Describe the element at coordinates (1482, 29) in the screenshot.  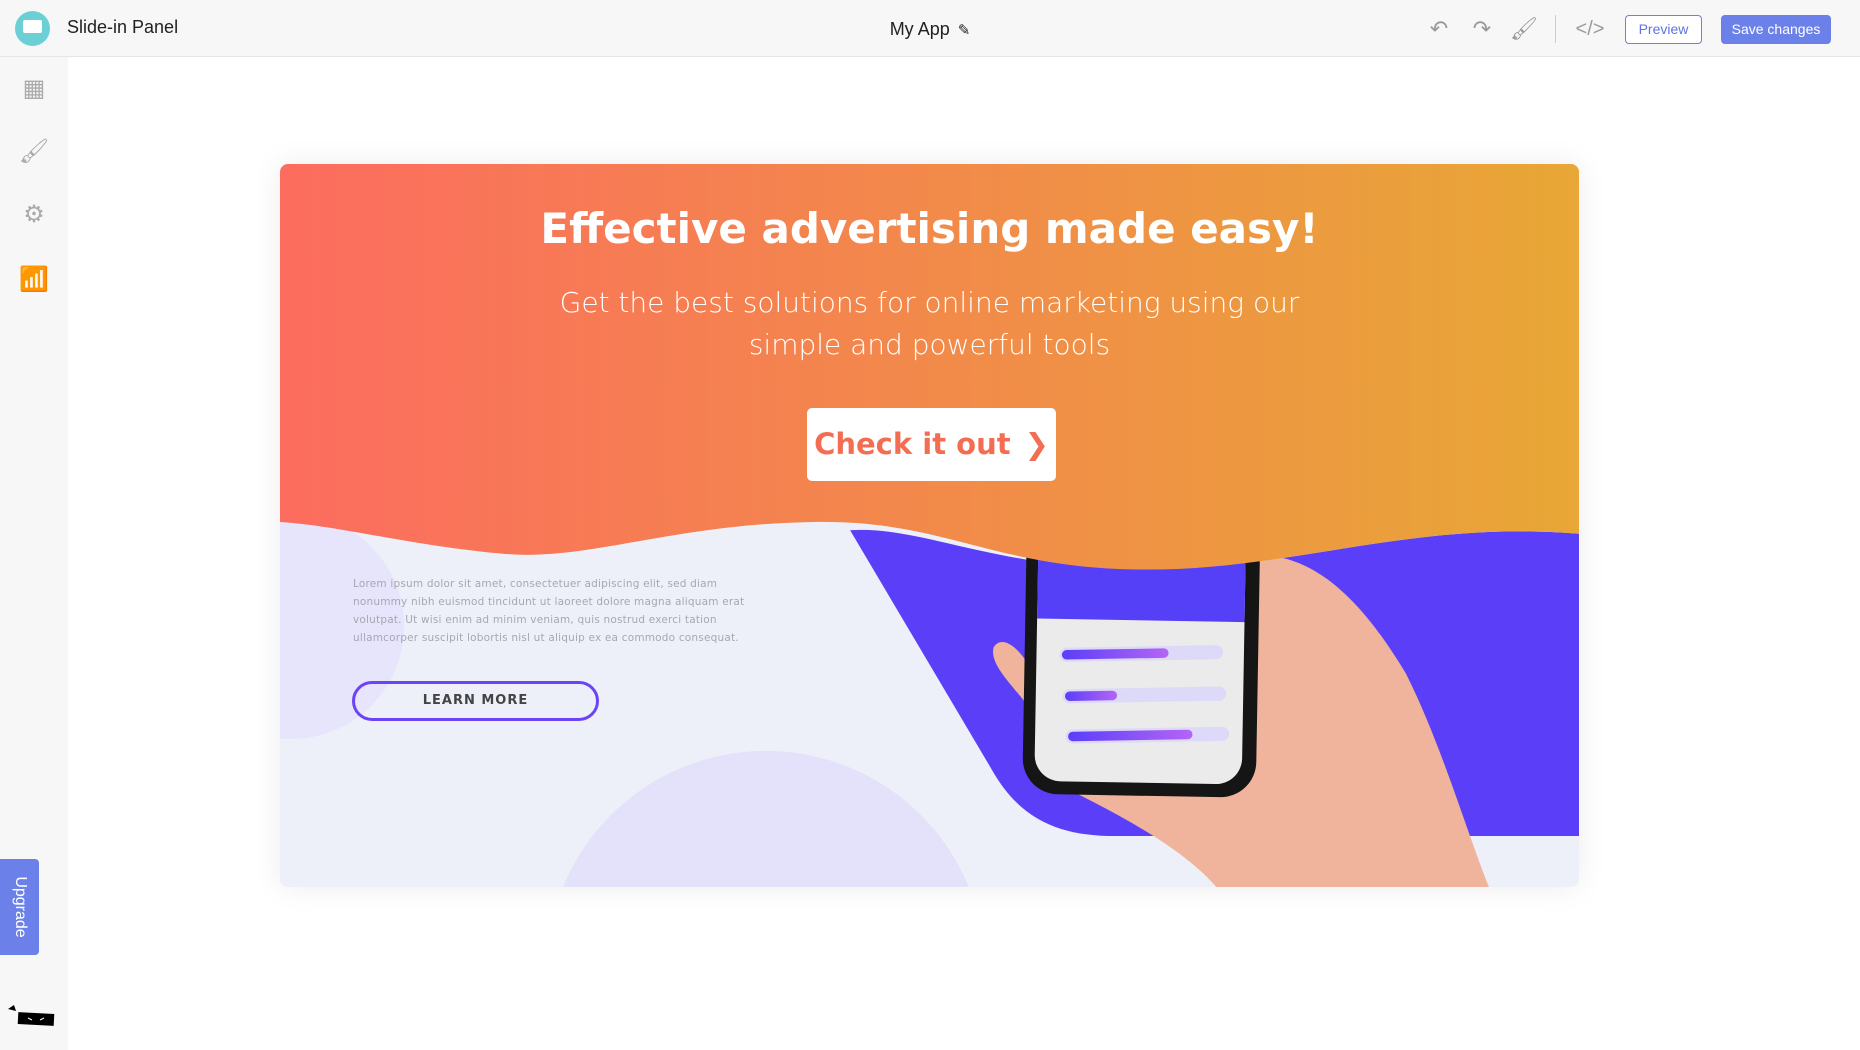
I see `redo-icon: ↷` at that location.